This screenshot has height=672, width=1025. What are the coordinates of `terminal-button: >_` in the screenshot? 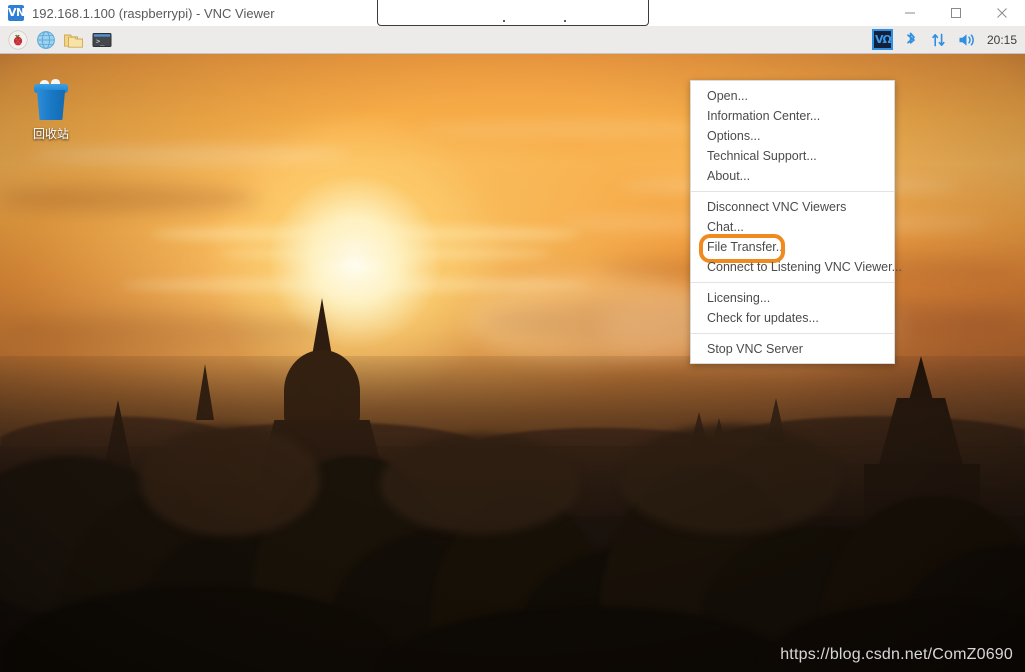 It's located at (102, 40).